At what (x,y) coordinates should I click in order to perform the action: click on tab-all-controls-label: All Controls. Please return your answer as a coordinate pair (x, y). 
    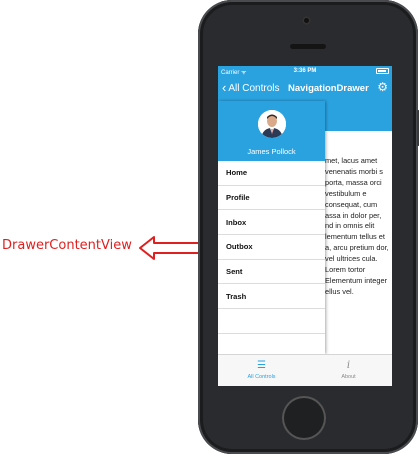
    Looking at the image, I should click on (261, 377).